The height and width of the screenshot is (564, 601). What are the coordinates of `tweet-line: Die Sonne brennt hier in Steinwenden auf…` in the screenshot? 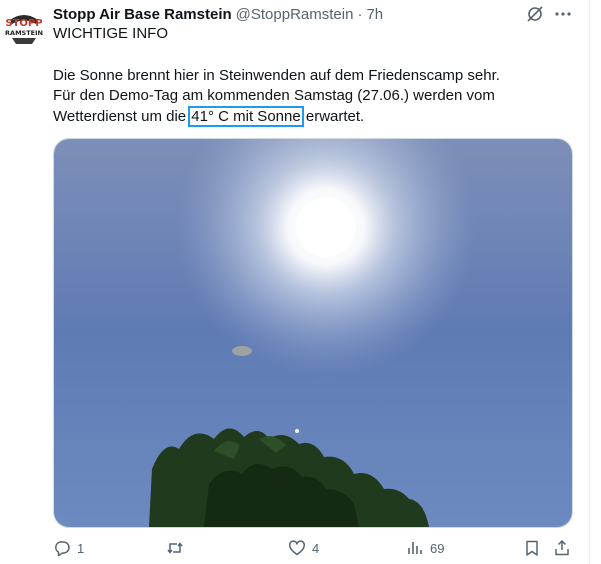 It's located at (276, 75).